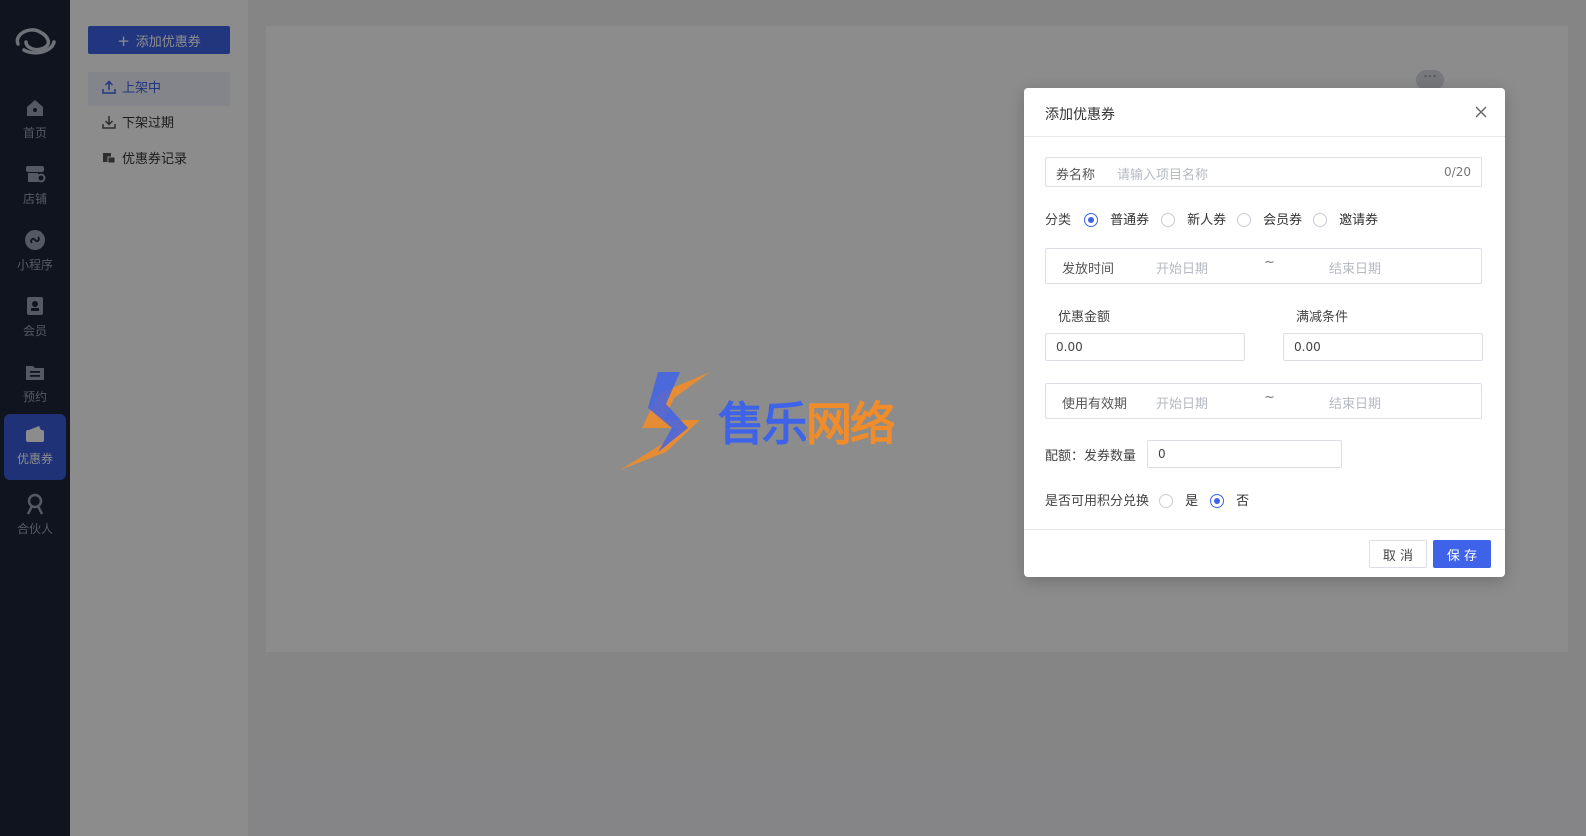 This screenshot has height=836, width=1586. What do you see at coordinates (1229, 499) in the screenshot?
I see `points-option-no: 否` at bounding box center [1229, 499].